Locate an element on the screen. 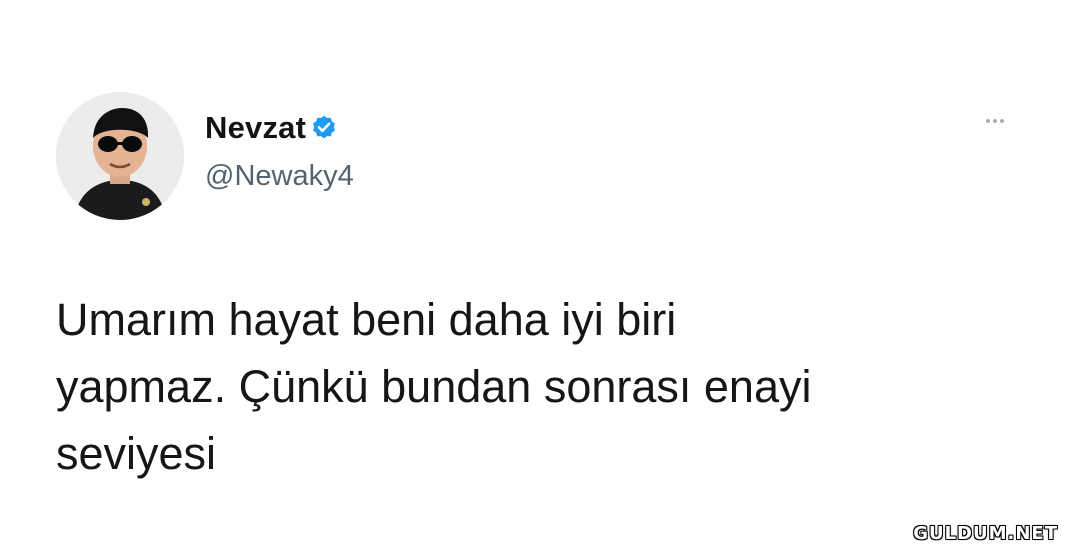  display-name: Nevzat is located at coordinates (255, 128).